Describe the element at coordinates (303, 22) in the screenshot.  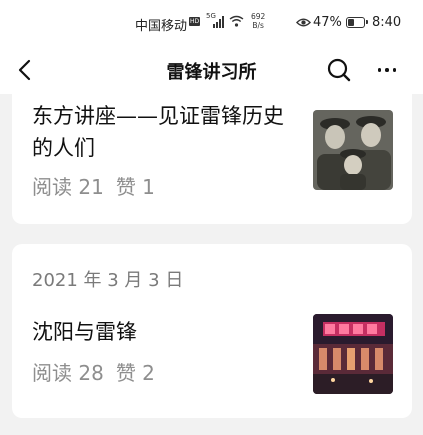
I see `eye-icon` at that location.